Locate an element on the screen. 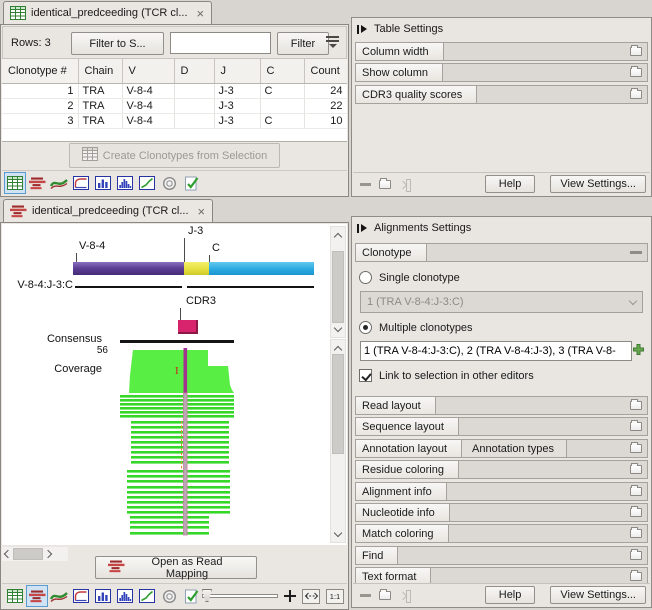 The image size is (652, 610). column-header: J is located at coordinates (237, 71).